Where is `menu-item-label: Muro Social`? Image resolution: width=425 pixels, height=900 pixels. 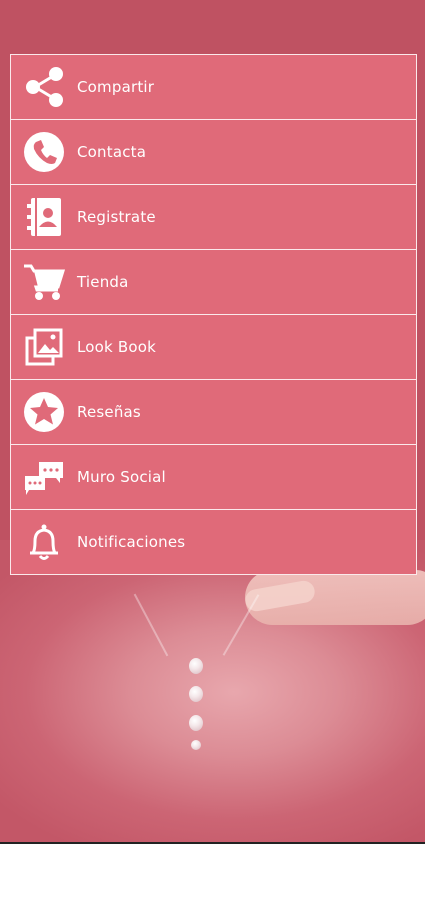
menu-item-label: Muro Social is located at coordinates (121, 477).